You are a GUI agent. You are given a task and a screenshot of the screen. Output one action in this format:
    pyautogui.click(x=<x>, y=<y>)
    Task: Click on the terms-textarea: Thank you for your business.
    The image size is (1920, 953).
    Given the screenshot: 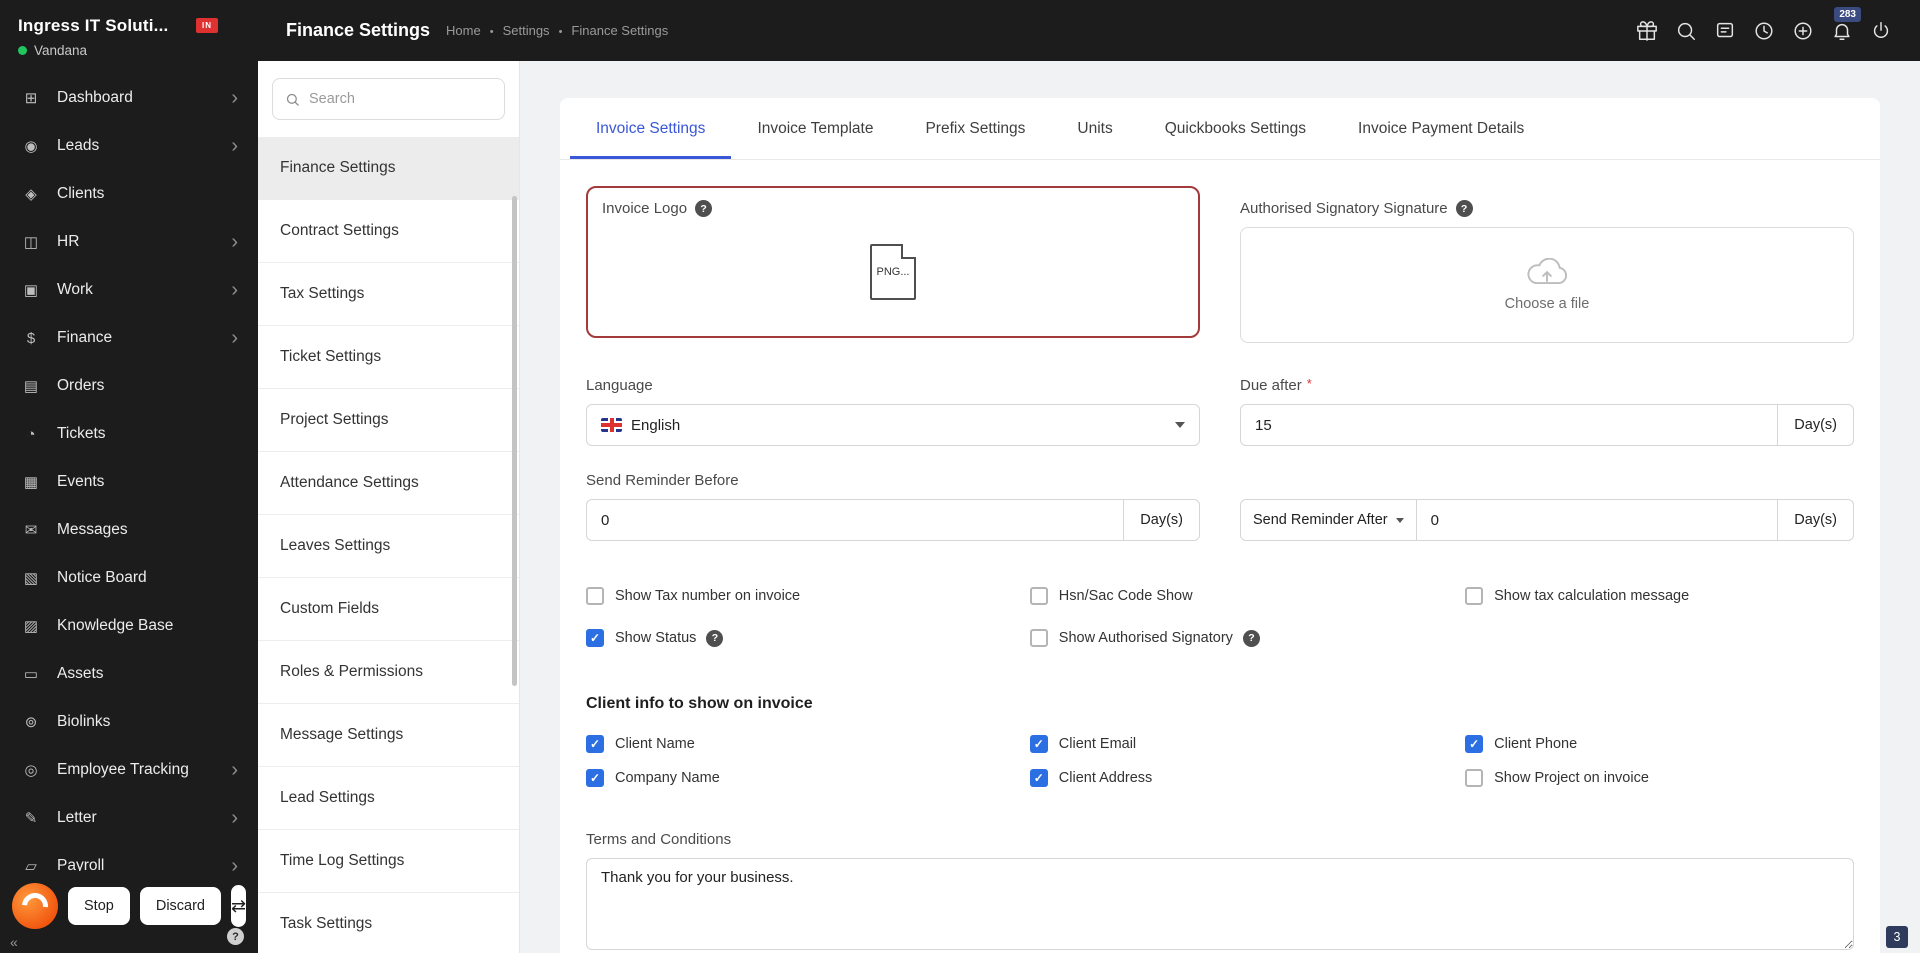 What is the action you would take?
    pyautogui.click(x=1220, y=904)
    